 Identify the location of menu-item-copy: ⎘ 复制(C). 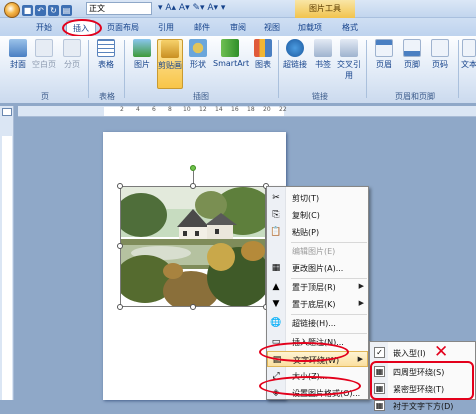
(317, 215).